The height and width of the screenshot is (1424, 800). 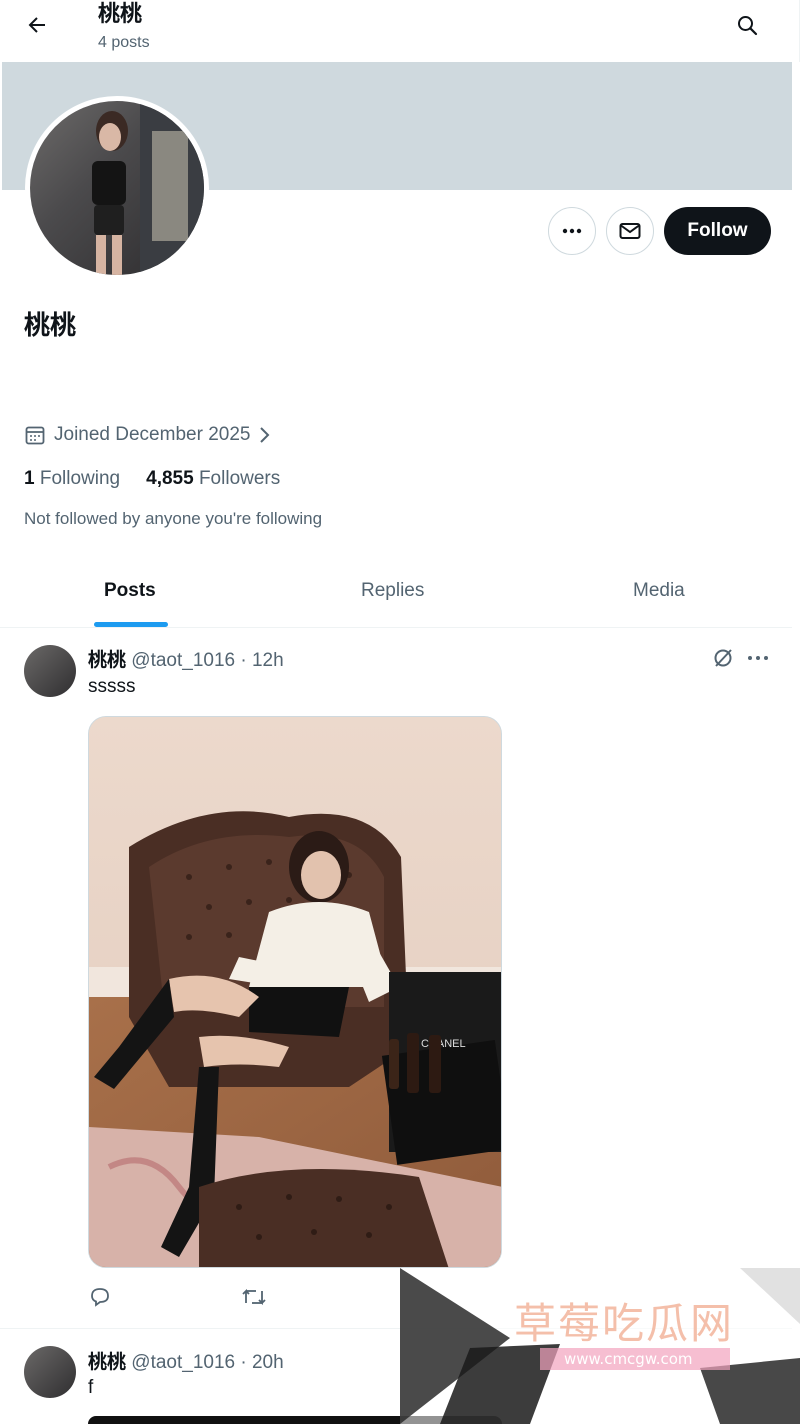 I want to click on more-icon, so click(x=572, y=231).